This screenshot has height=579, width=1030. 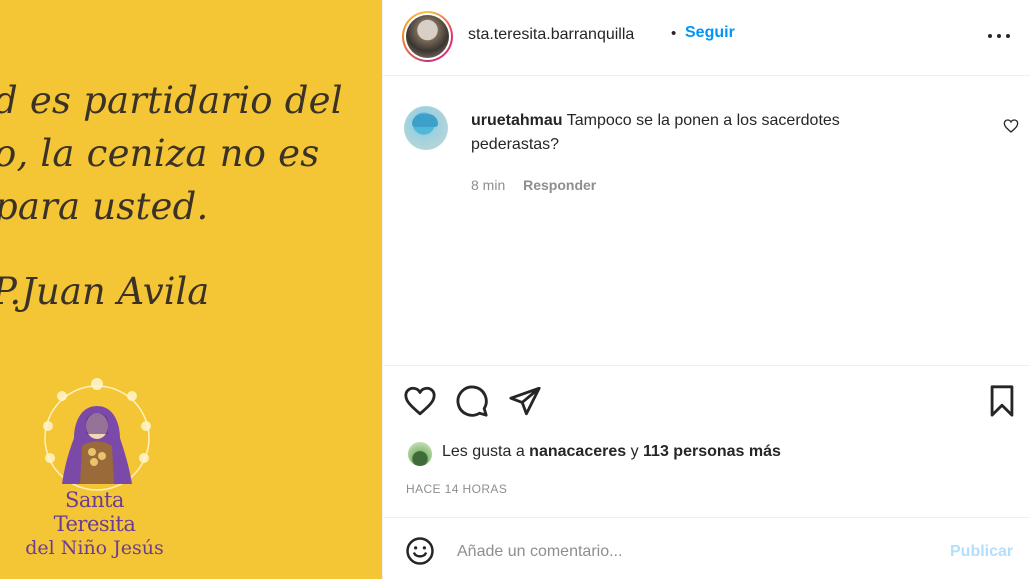 I want to click on smiley-icon, so click(x=420, y=551).